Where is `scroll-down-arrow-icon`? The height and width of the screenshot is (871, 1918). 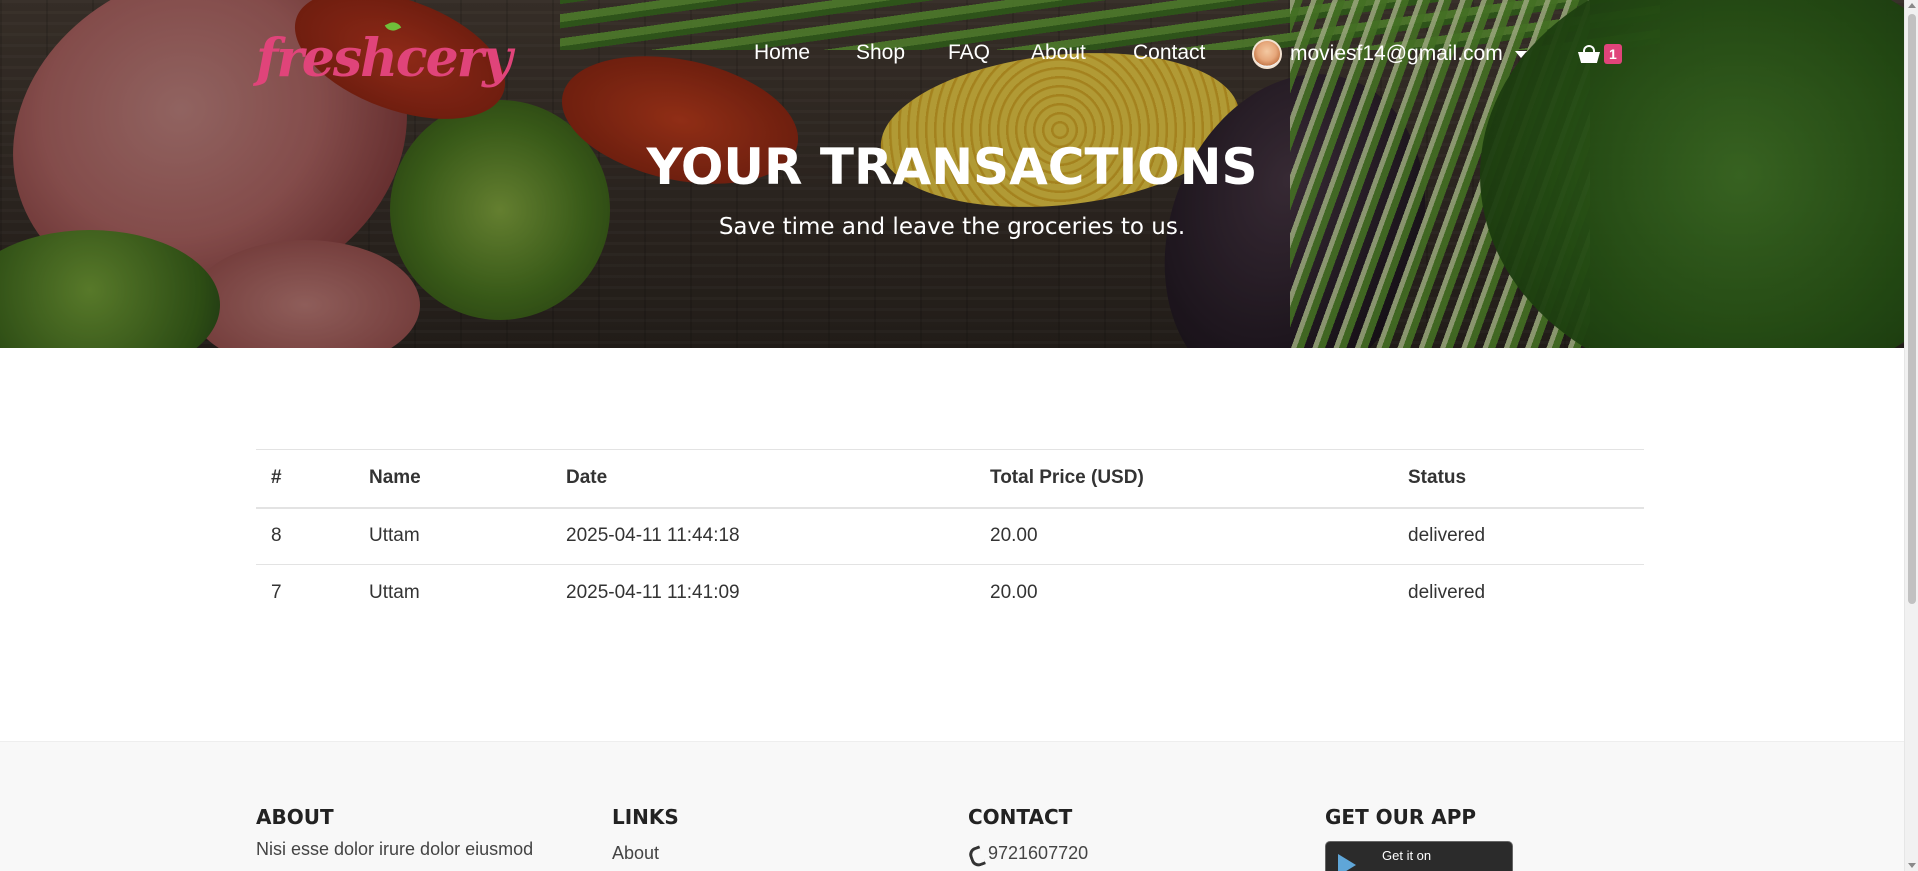 scroll-down-arrow-icon is located at coordinates (1912, 865).